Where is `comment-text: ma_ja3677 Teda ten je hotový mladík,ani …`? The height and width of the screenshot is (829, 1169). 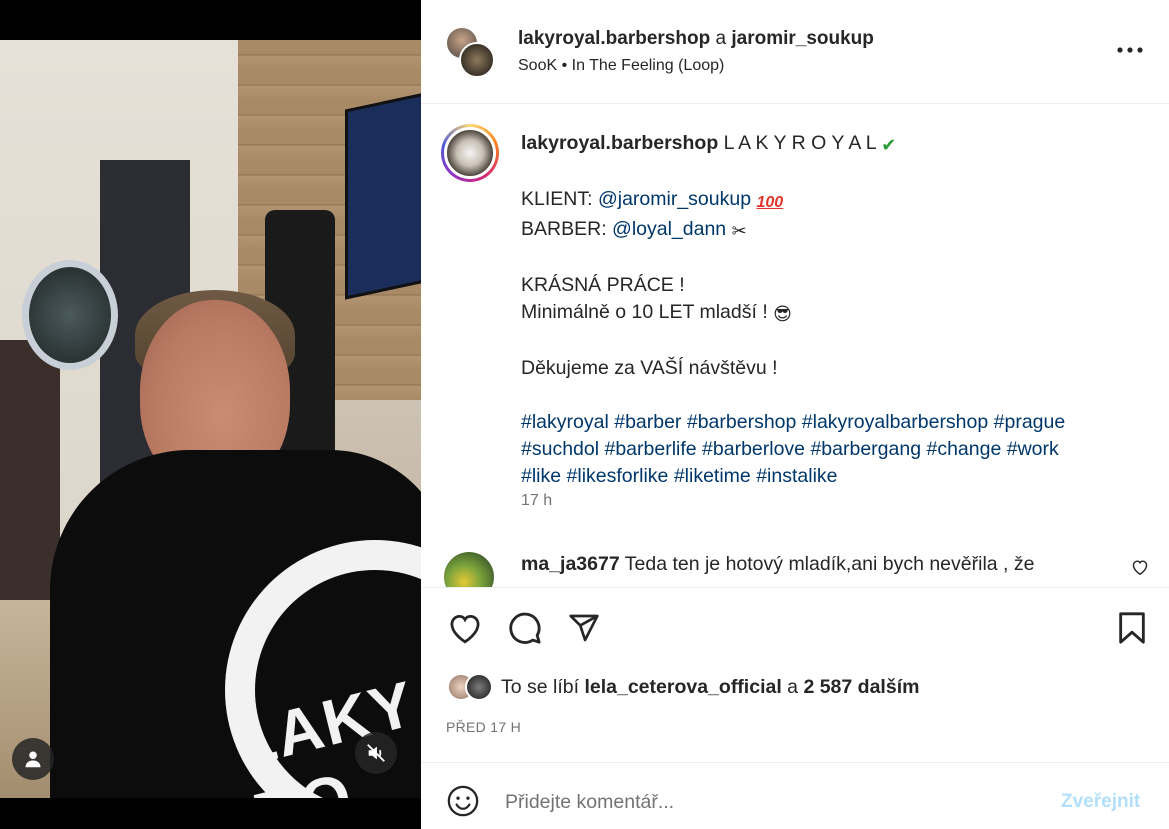
comment-text: ma_ja3677 Teda ten je hotový mladík,ani … is located at coordinates (778, 564).